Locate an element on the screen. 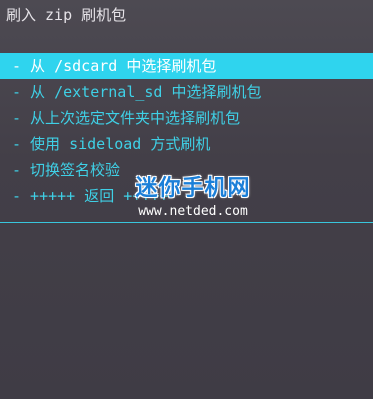  menu-divider is located at coordinates (186, 222).